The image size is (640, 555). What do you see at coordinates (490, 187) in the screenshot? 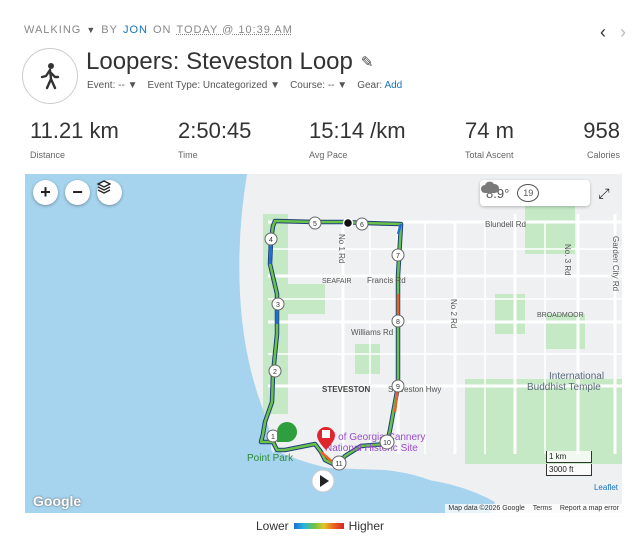
I see `cloud-icon` at bounding box center [490, 187].